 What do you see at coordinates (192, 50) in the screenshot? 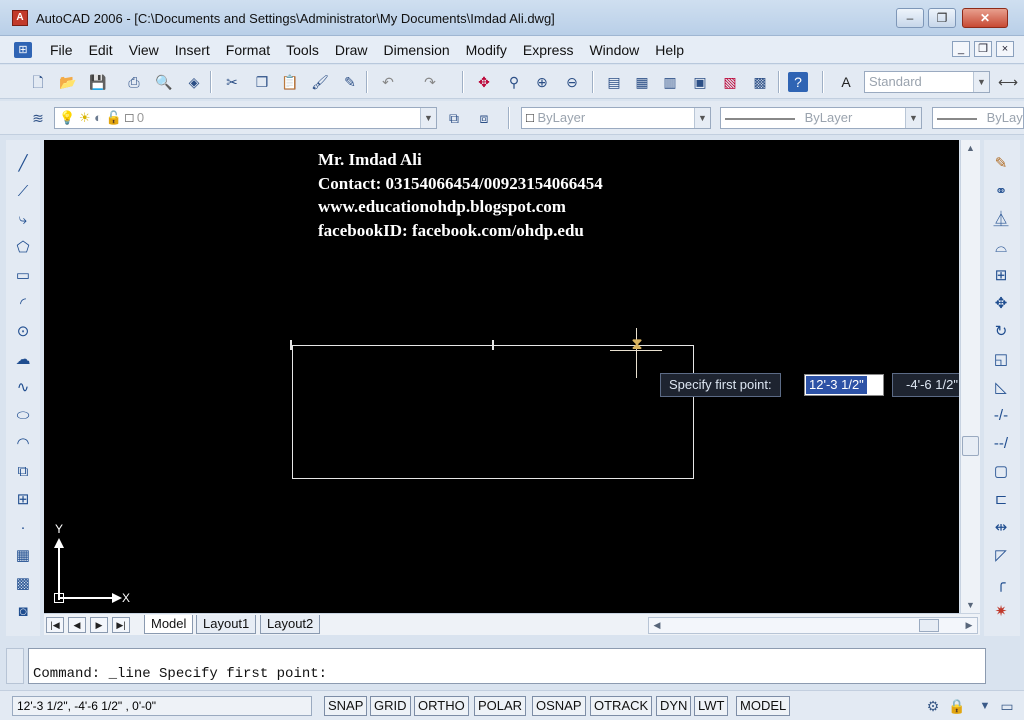
I see `menu-insert: Insert` at bounding box center [192, 50].